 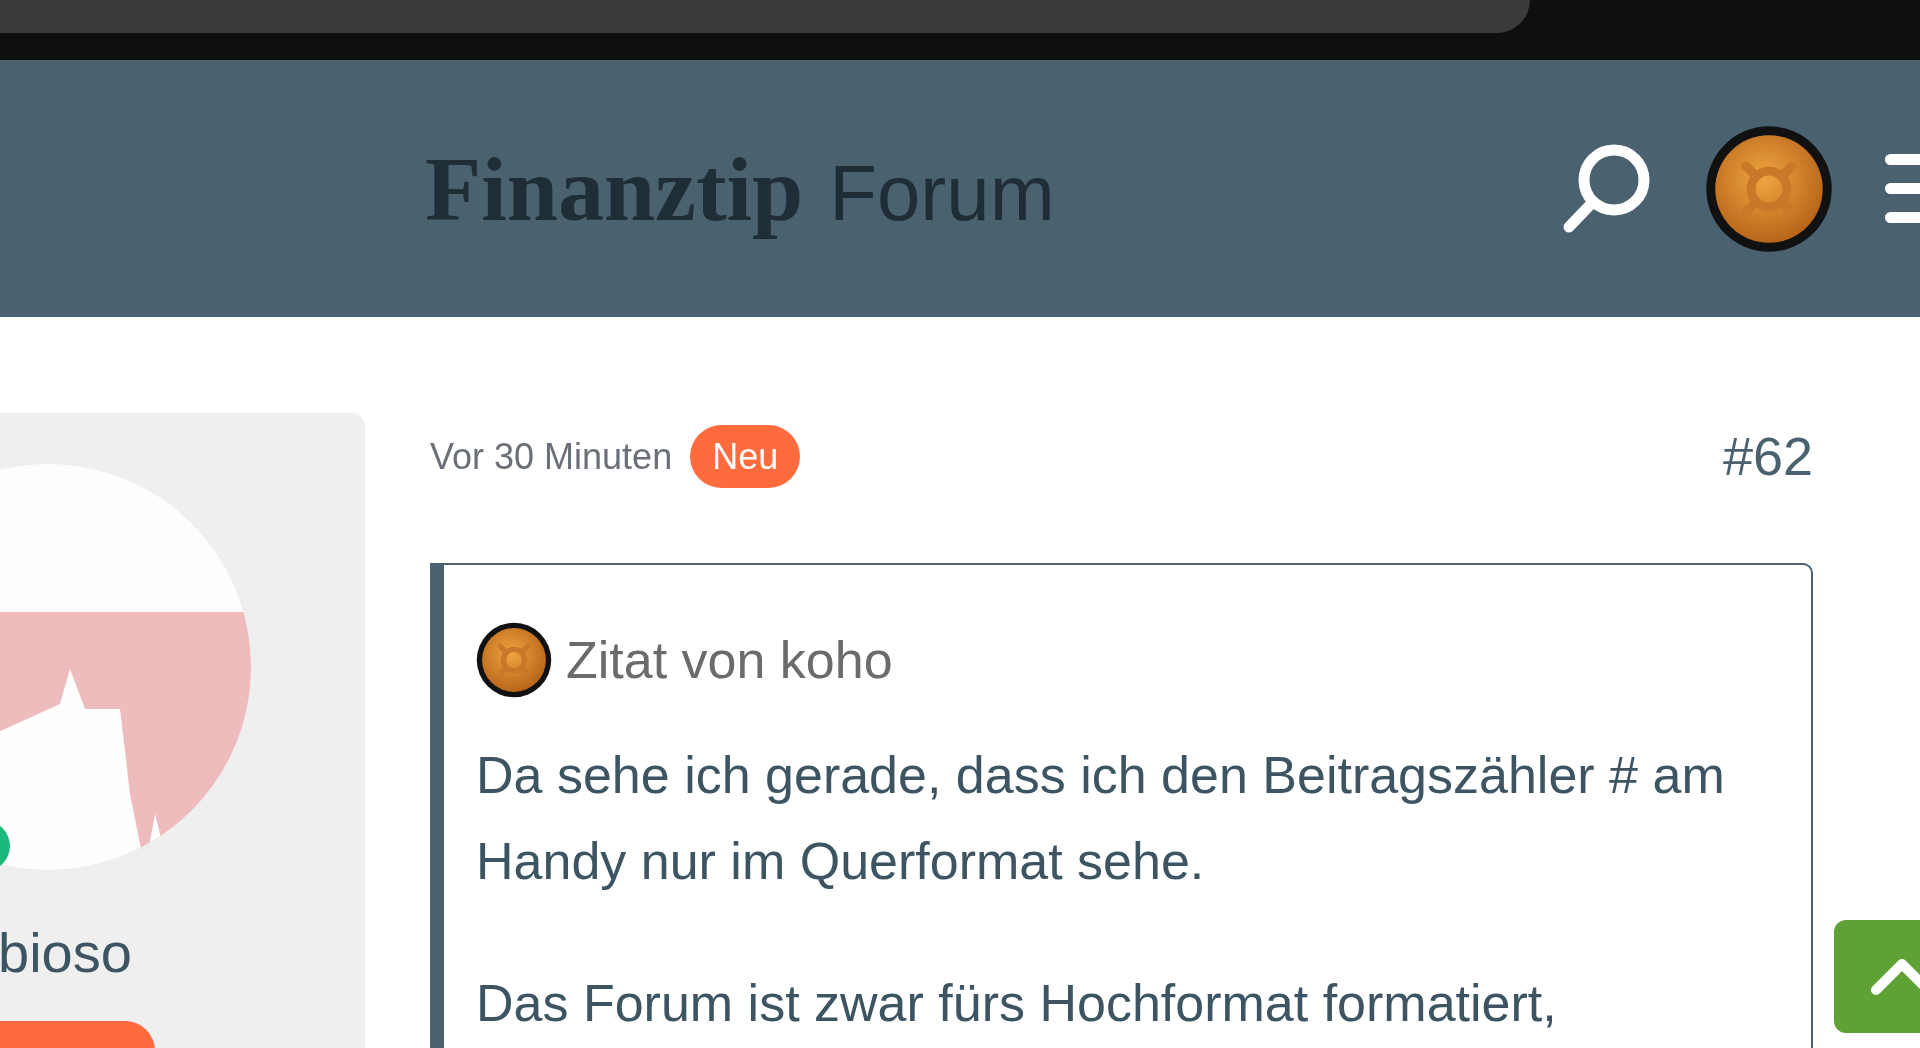 I want to click on quote-avatar-icon, so click(x=514, y=660).